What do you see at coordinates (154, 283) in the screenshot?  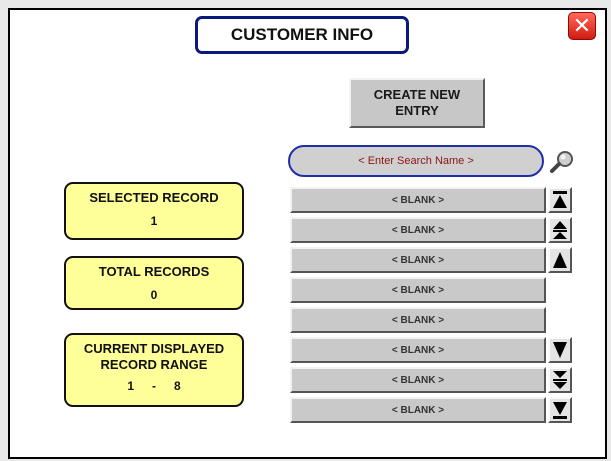 I see `total-records-panel: TOTAL RECORDS 0` at bounding box center [154, 283].